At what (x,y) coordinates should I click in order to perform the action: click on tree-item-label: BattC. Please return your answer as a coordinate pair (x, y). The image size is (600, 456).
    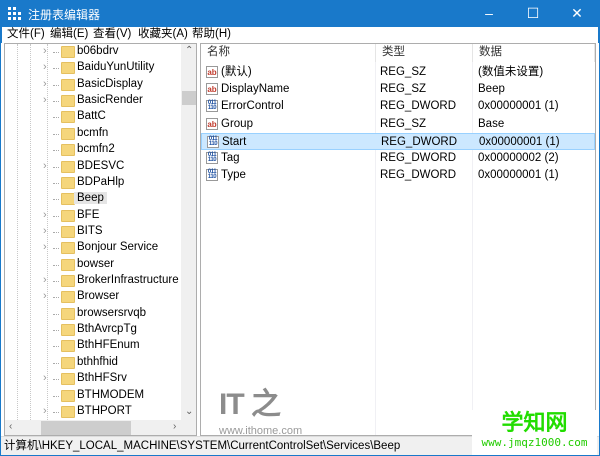
    Looking at the image, I should click on (91, 116).